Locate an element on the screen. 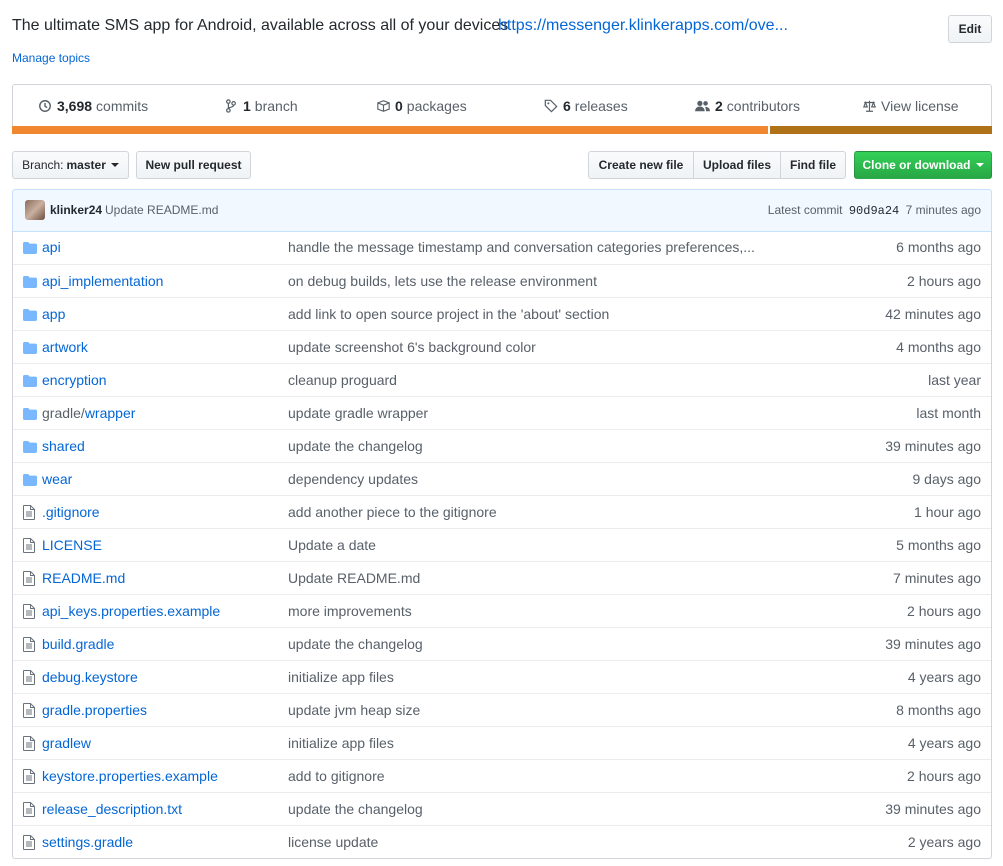 The image size is (1003, 866). releases-stat: 6 releases is located at coordinates (585, 106).